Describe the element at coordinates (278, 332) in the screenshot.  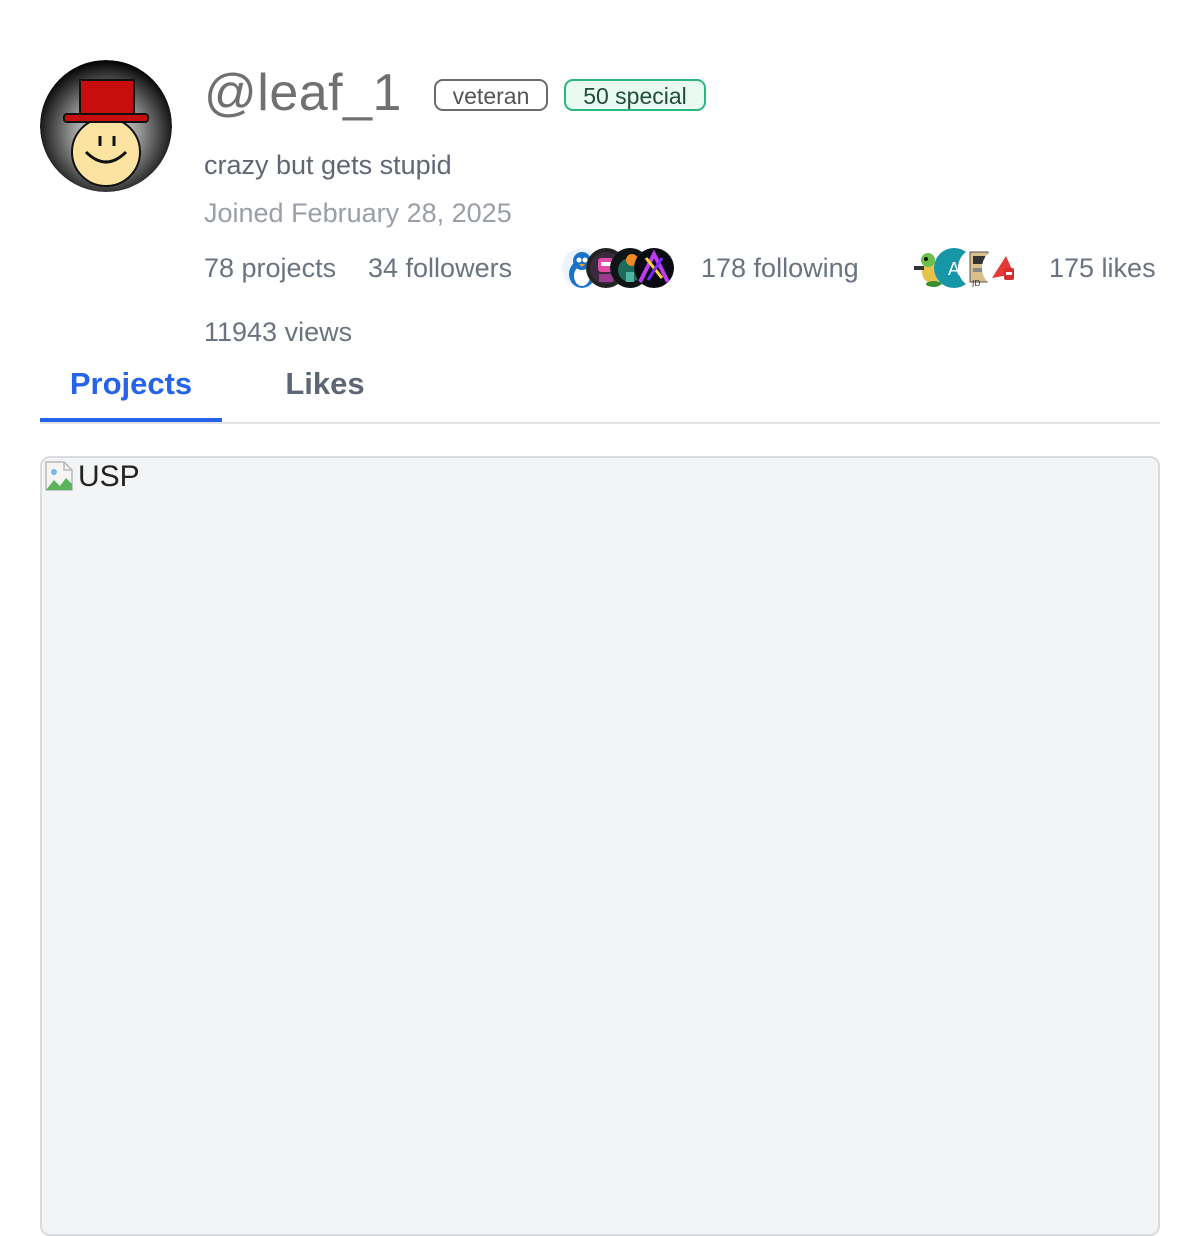
I see `views-count: 11943 views` at that location.